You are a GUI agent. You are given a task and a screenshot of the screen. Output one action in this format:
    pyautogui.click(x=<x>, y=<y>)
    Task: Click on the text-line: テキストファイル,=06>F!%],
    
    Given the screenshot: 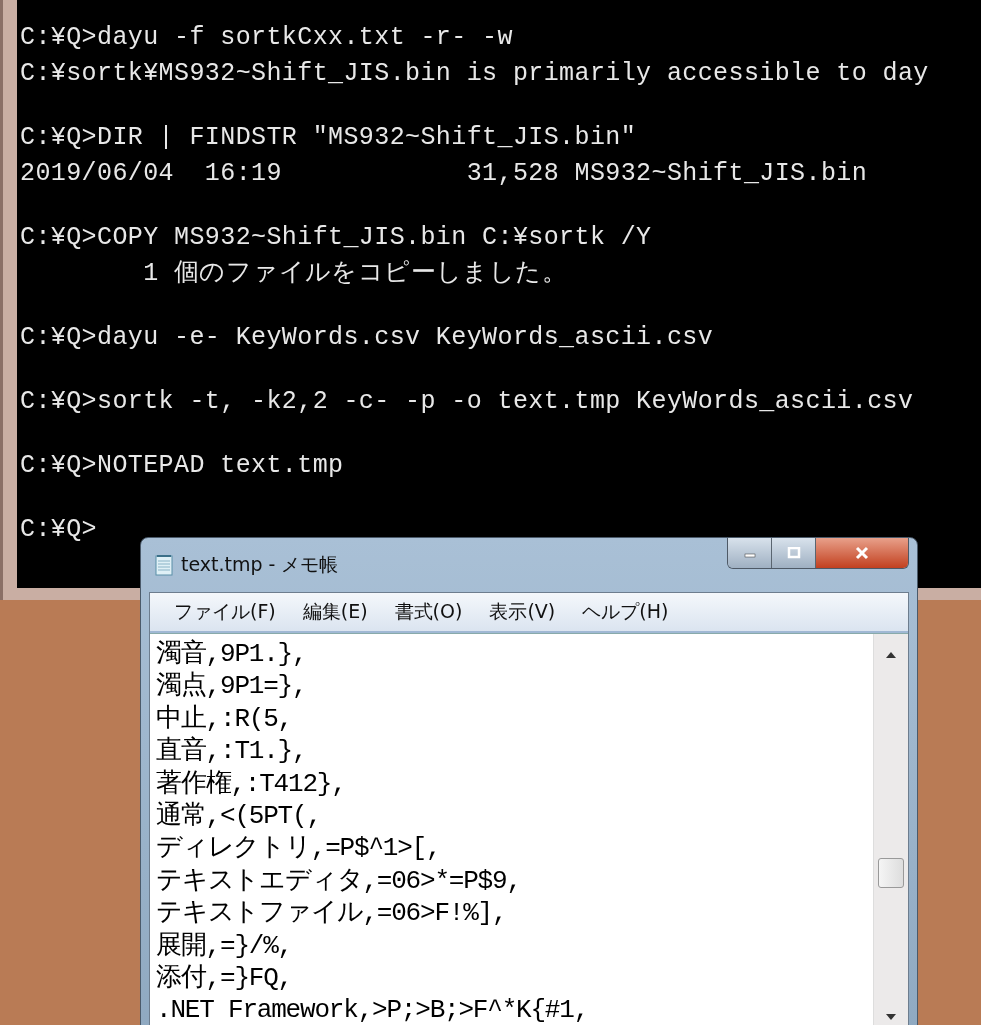 What is the action you would take?
    pyautogui.click(x=332, y=913)
    